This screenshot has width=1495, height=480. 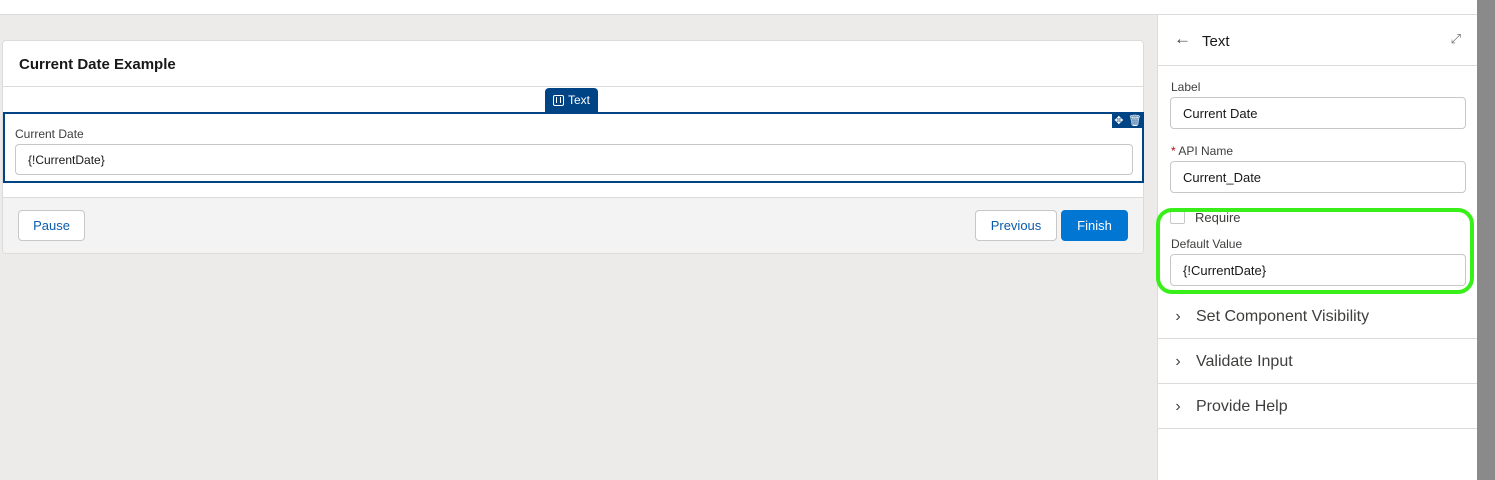 I want to click on default-value-caption: Default Value, so click(x=1207, y=244).